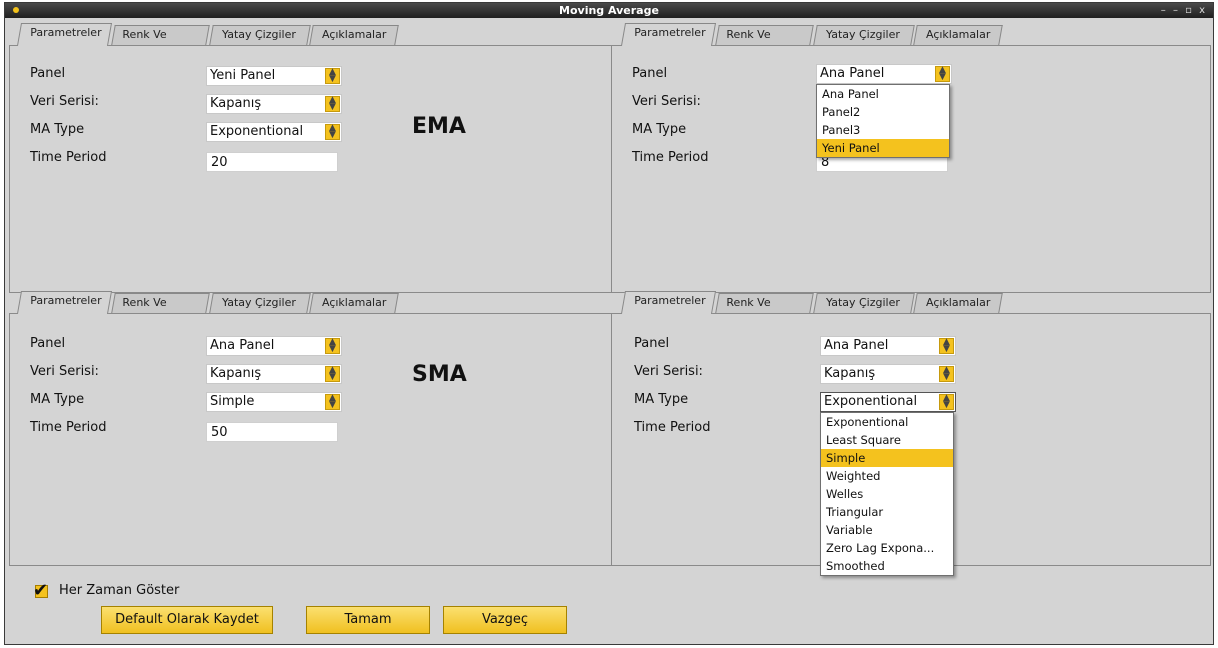 The image size is (1218, 648). I want to click on window-controls: – – ▫ x, so click(1184, 10).